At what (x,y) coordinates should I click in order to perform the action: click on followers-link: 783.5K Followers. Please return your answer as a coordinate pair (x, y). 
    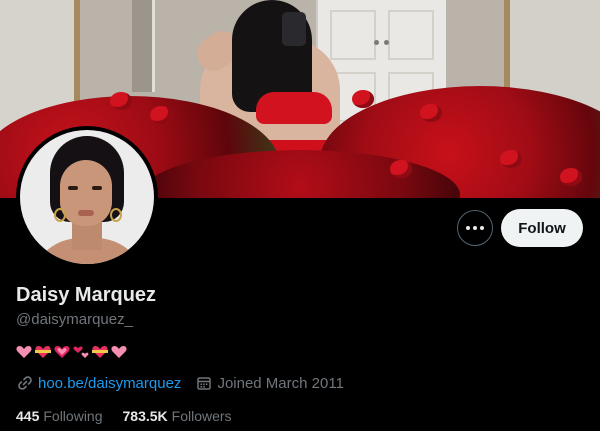
    Looking at the image, I should click on (177, 416).